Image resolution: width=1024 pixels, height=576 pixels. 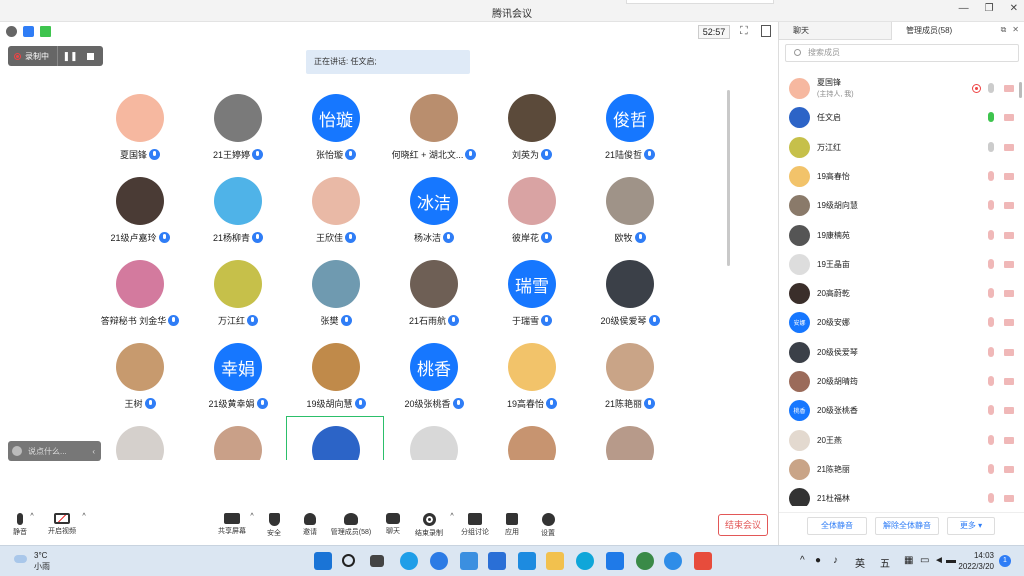 I want to click on restore-icon: ❐, so click(x=989, y=8).